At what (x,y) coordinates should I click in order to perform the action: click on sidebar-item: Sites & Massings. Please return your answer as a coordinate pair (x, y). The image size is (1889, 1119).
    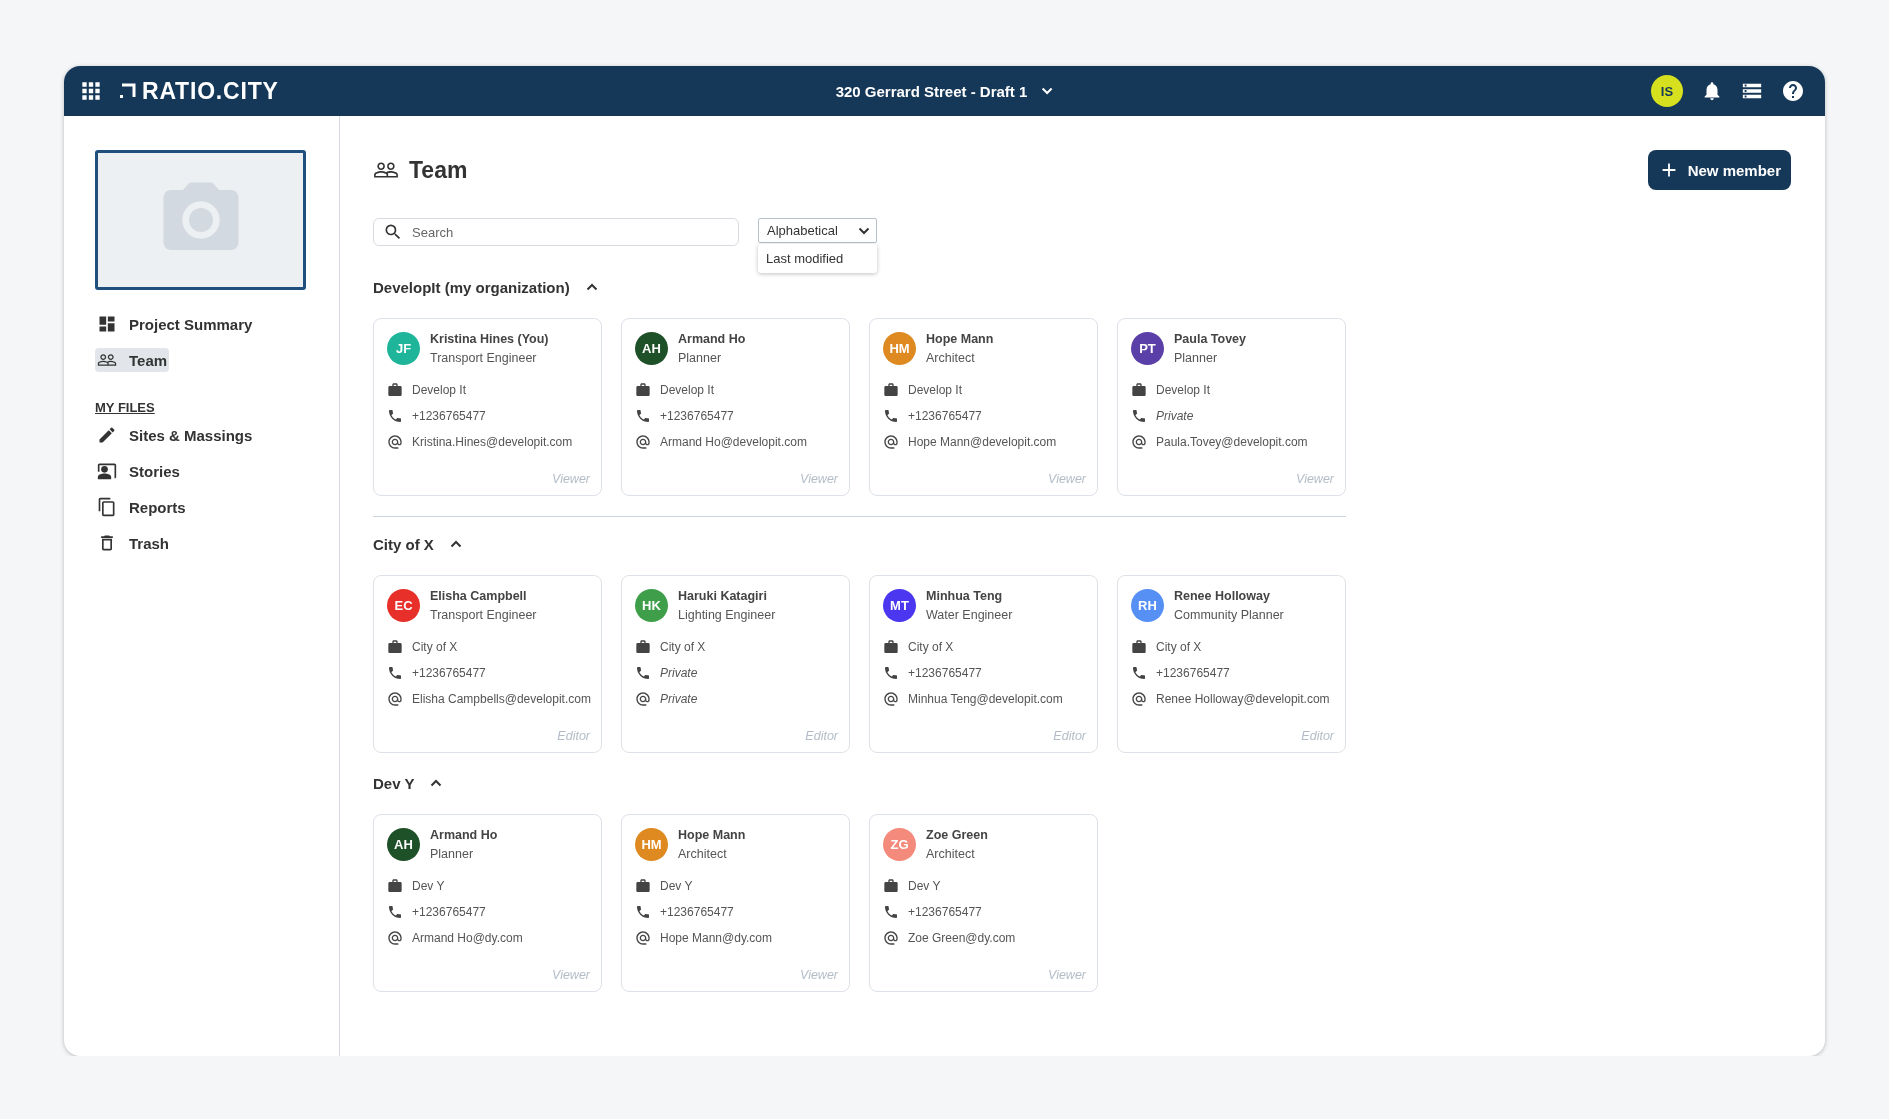
    Looking at the image, I should click on (175, 435).